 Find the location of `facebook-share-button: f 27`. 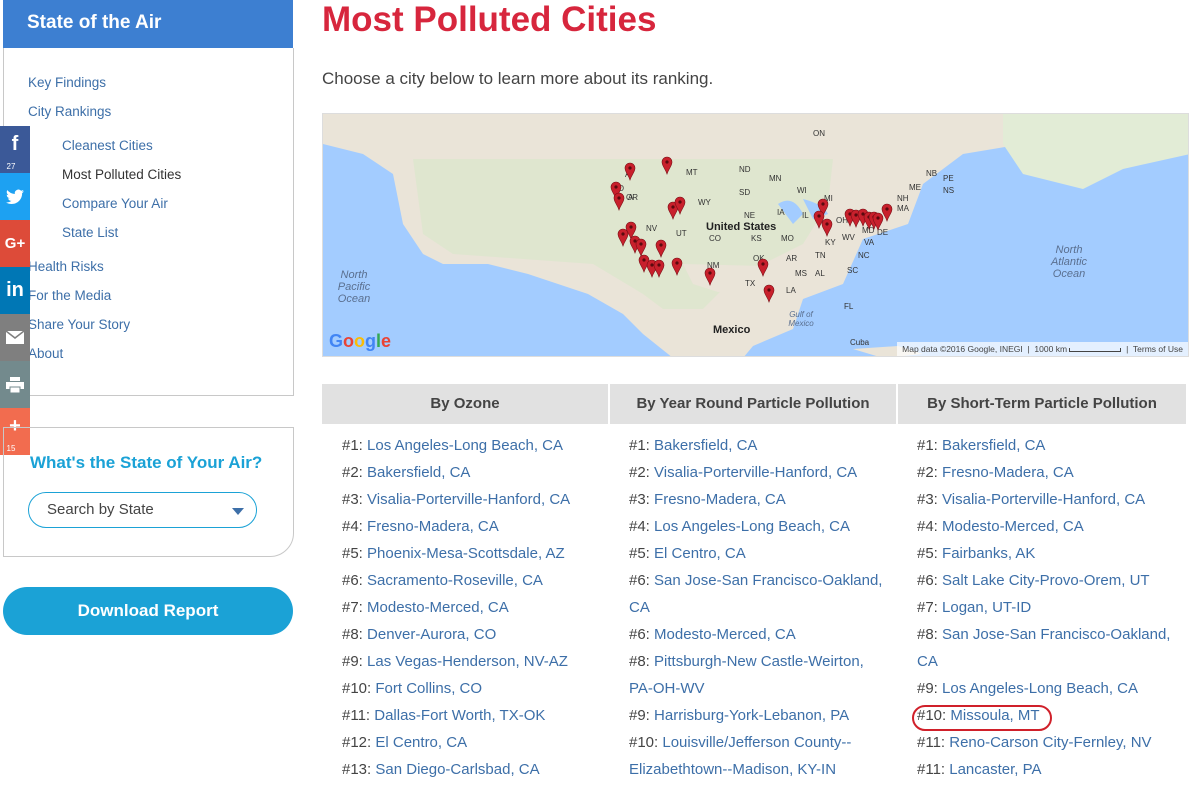

facebook-share-button: f 27 is located at coordinates (15, 149).